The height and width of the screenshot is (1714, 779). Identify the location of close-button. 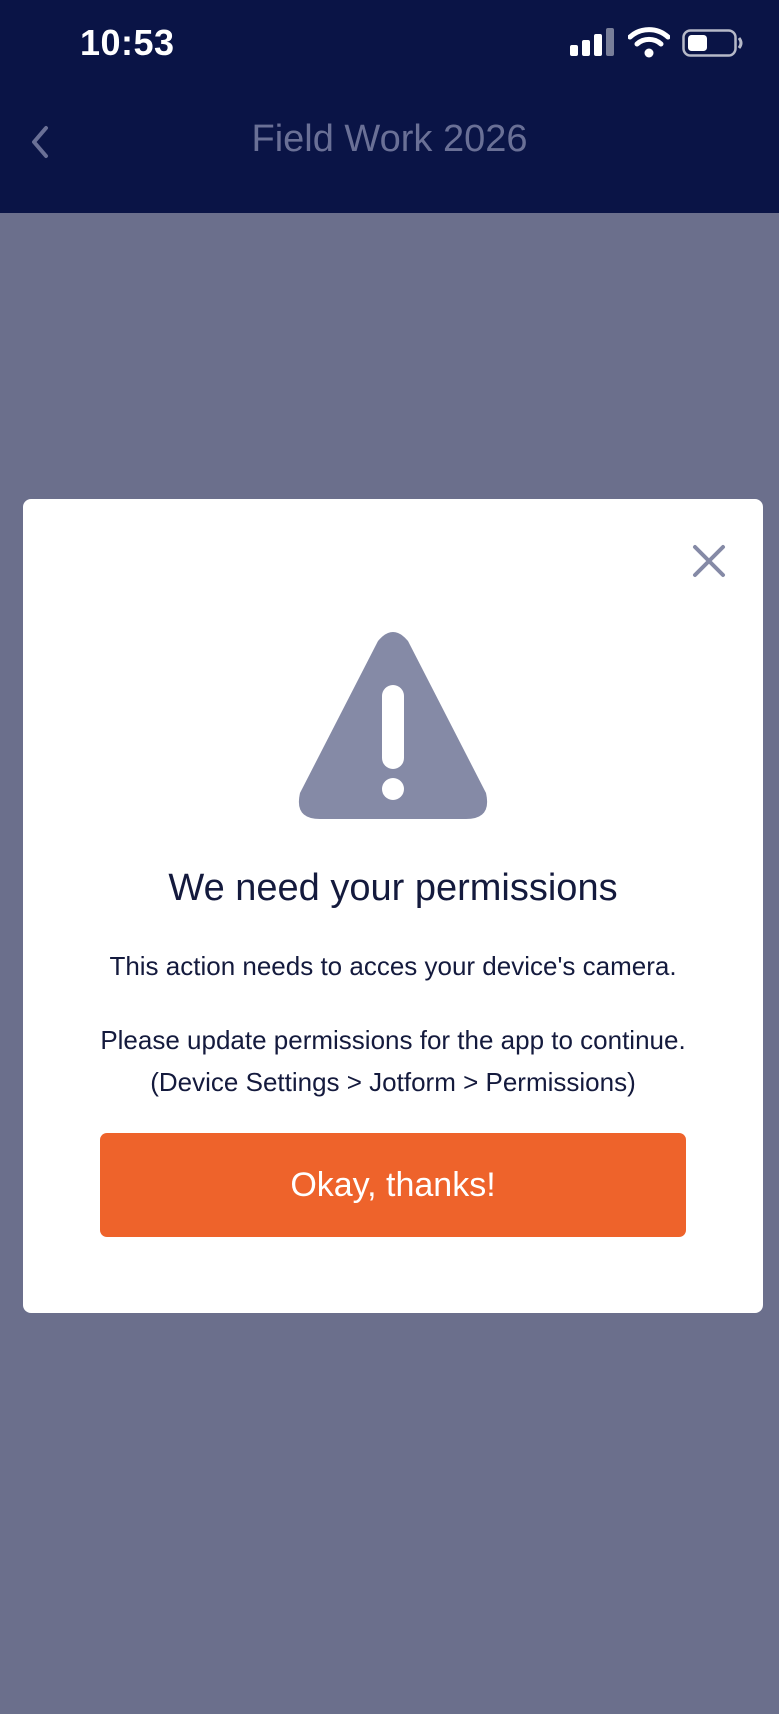
(709, 561).